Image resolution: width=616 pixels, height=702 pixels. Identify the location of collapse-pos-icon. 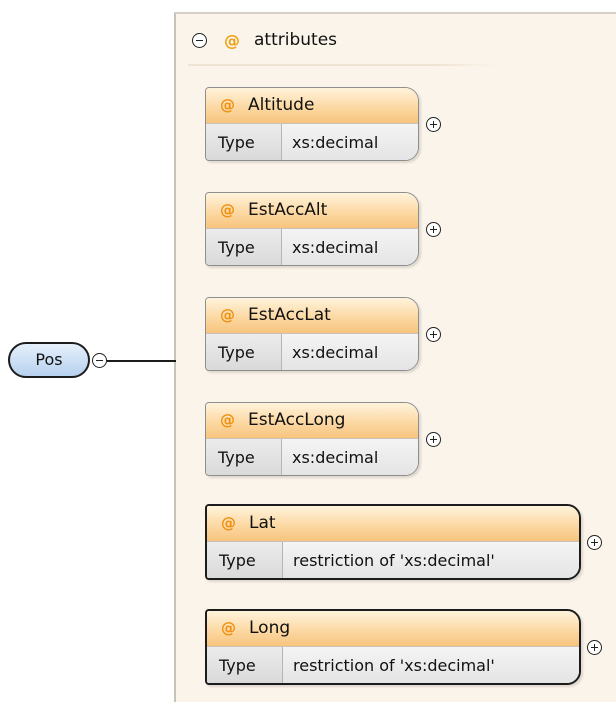
(99, 360).